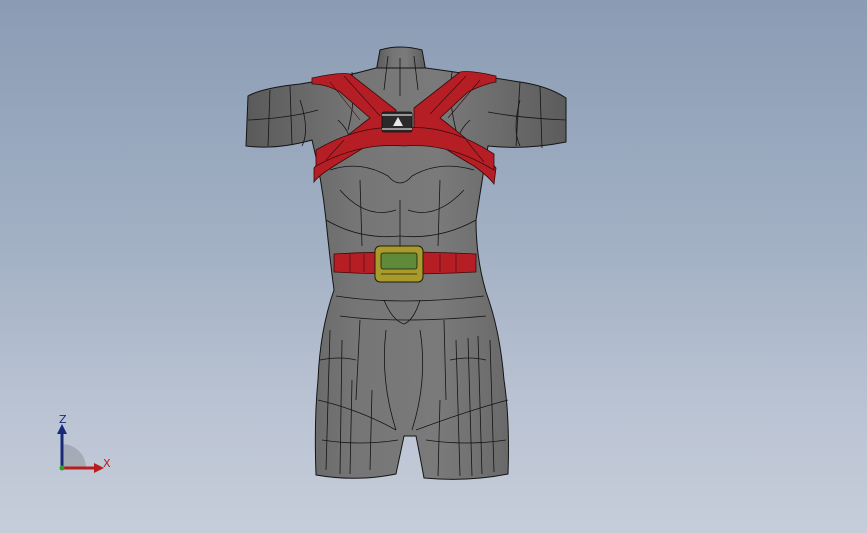 The image size is (867, 533). What do you see at coordinates (85, 445) in the screenshot?
I see `view-triad: Z X` at bounding box center [85, 445].